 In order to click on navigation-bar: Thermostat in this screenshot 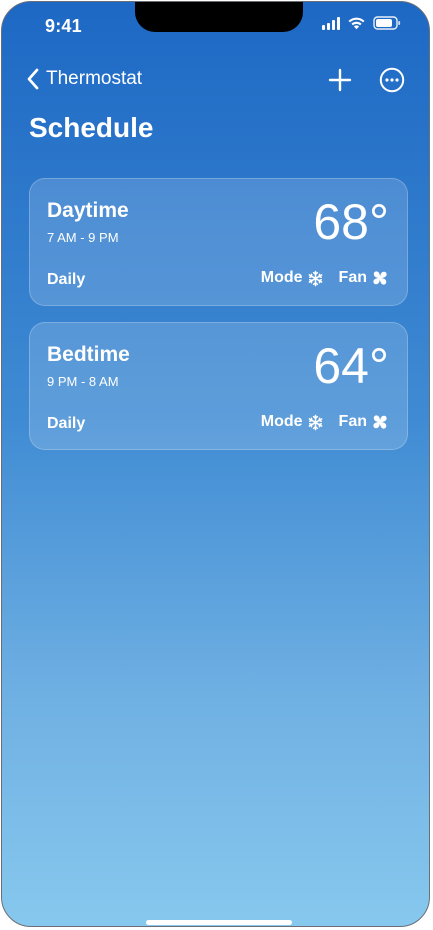, I will do `click(215, 82)`.